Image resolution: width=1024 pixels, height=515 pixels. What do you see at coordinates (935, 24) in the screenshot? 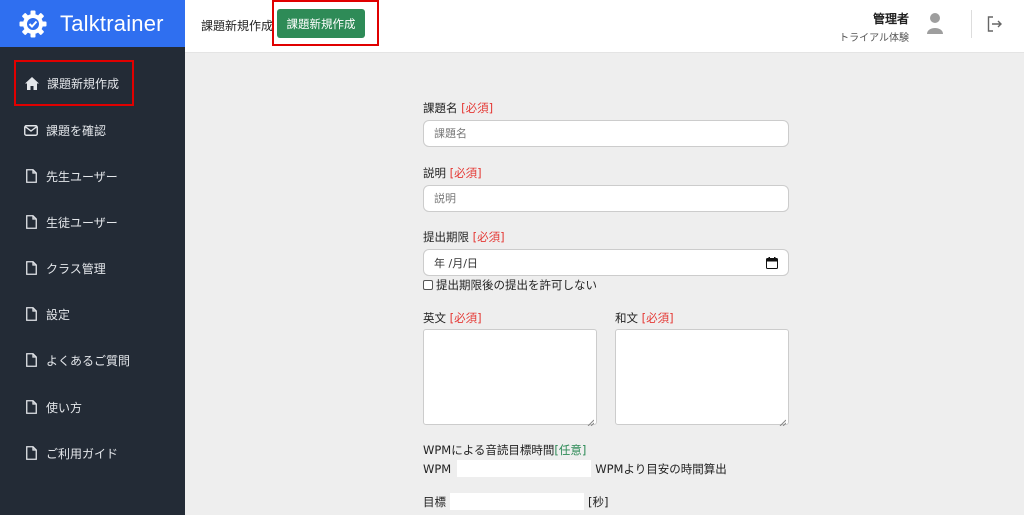
I see `user-avatar-icon` at bounding box center [935, 24].